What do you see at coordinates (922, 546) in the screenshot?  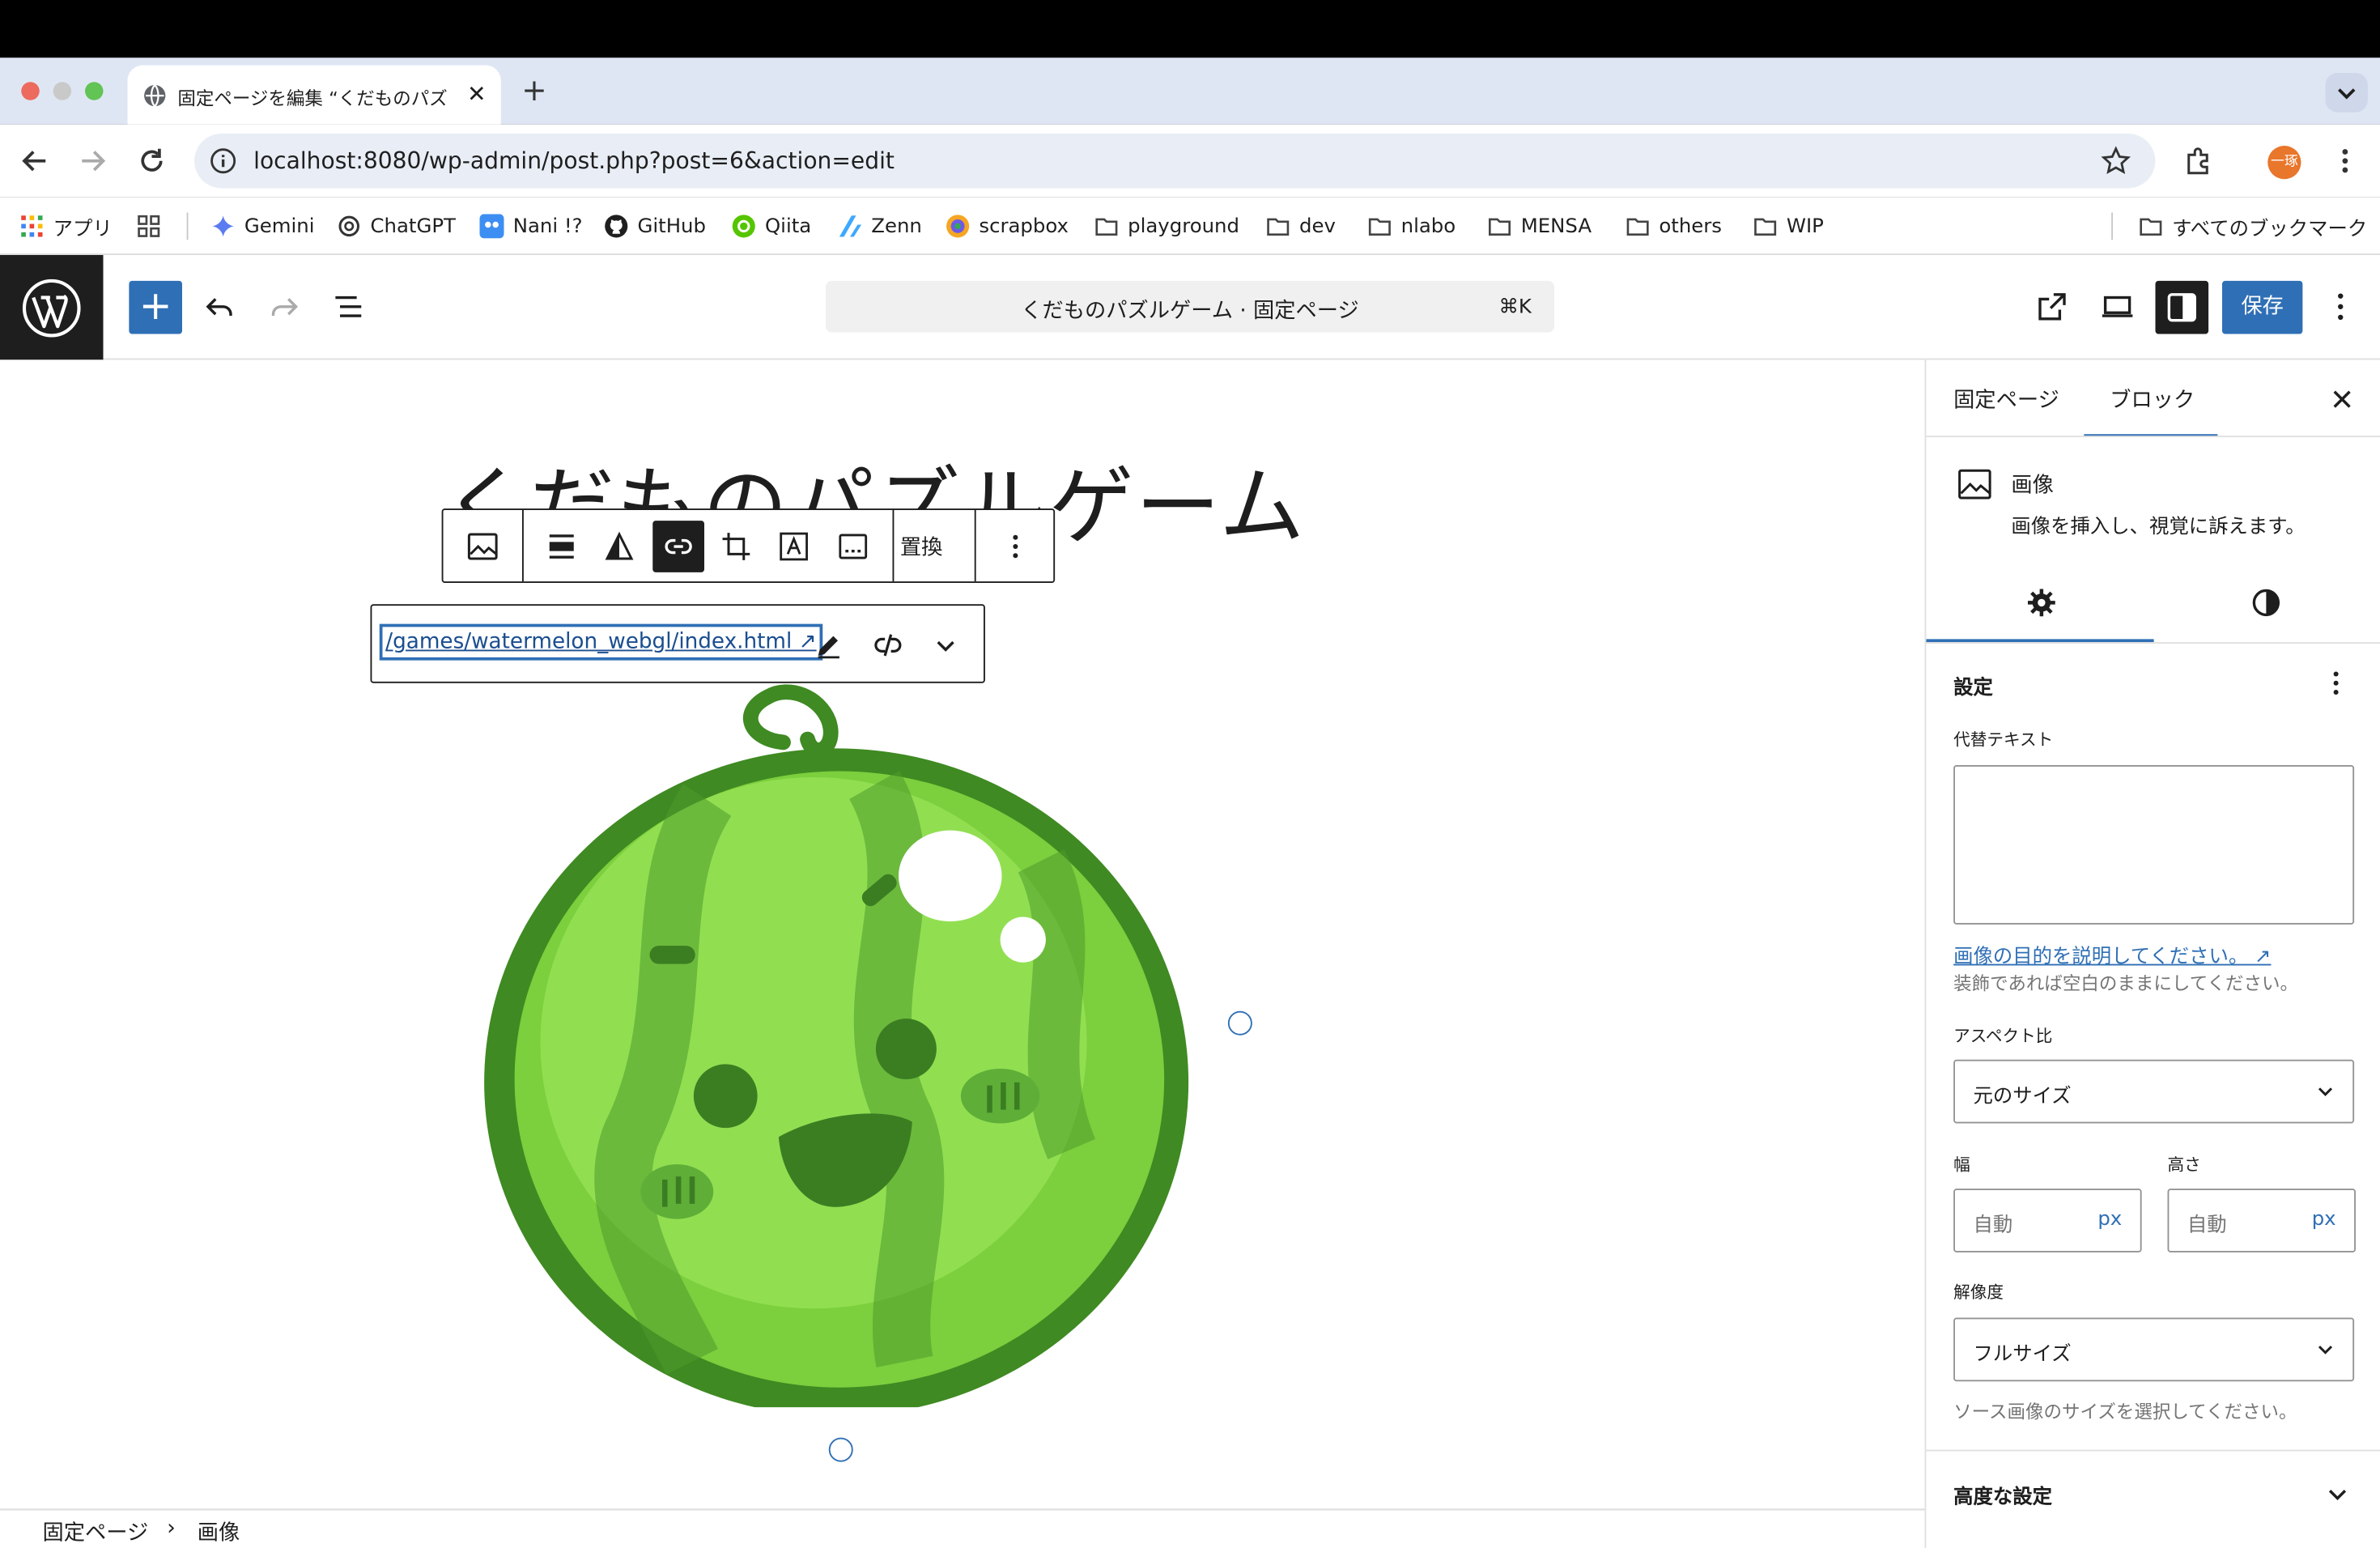 I see `replace-button: 置換` at bounding box center [922, 546].